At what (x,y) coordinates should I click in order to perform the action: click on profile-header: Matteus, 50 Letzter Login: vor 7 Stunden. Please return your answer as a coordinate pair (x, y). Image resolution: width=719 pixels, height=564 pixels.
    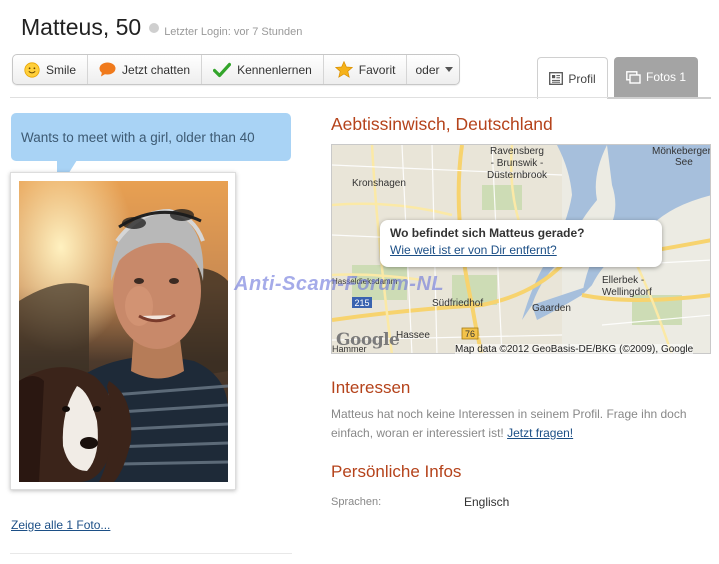
    Looking at the image, I should click on (161, 29).